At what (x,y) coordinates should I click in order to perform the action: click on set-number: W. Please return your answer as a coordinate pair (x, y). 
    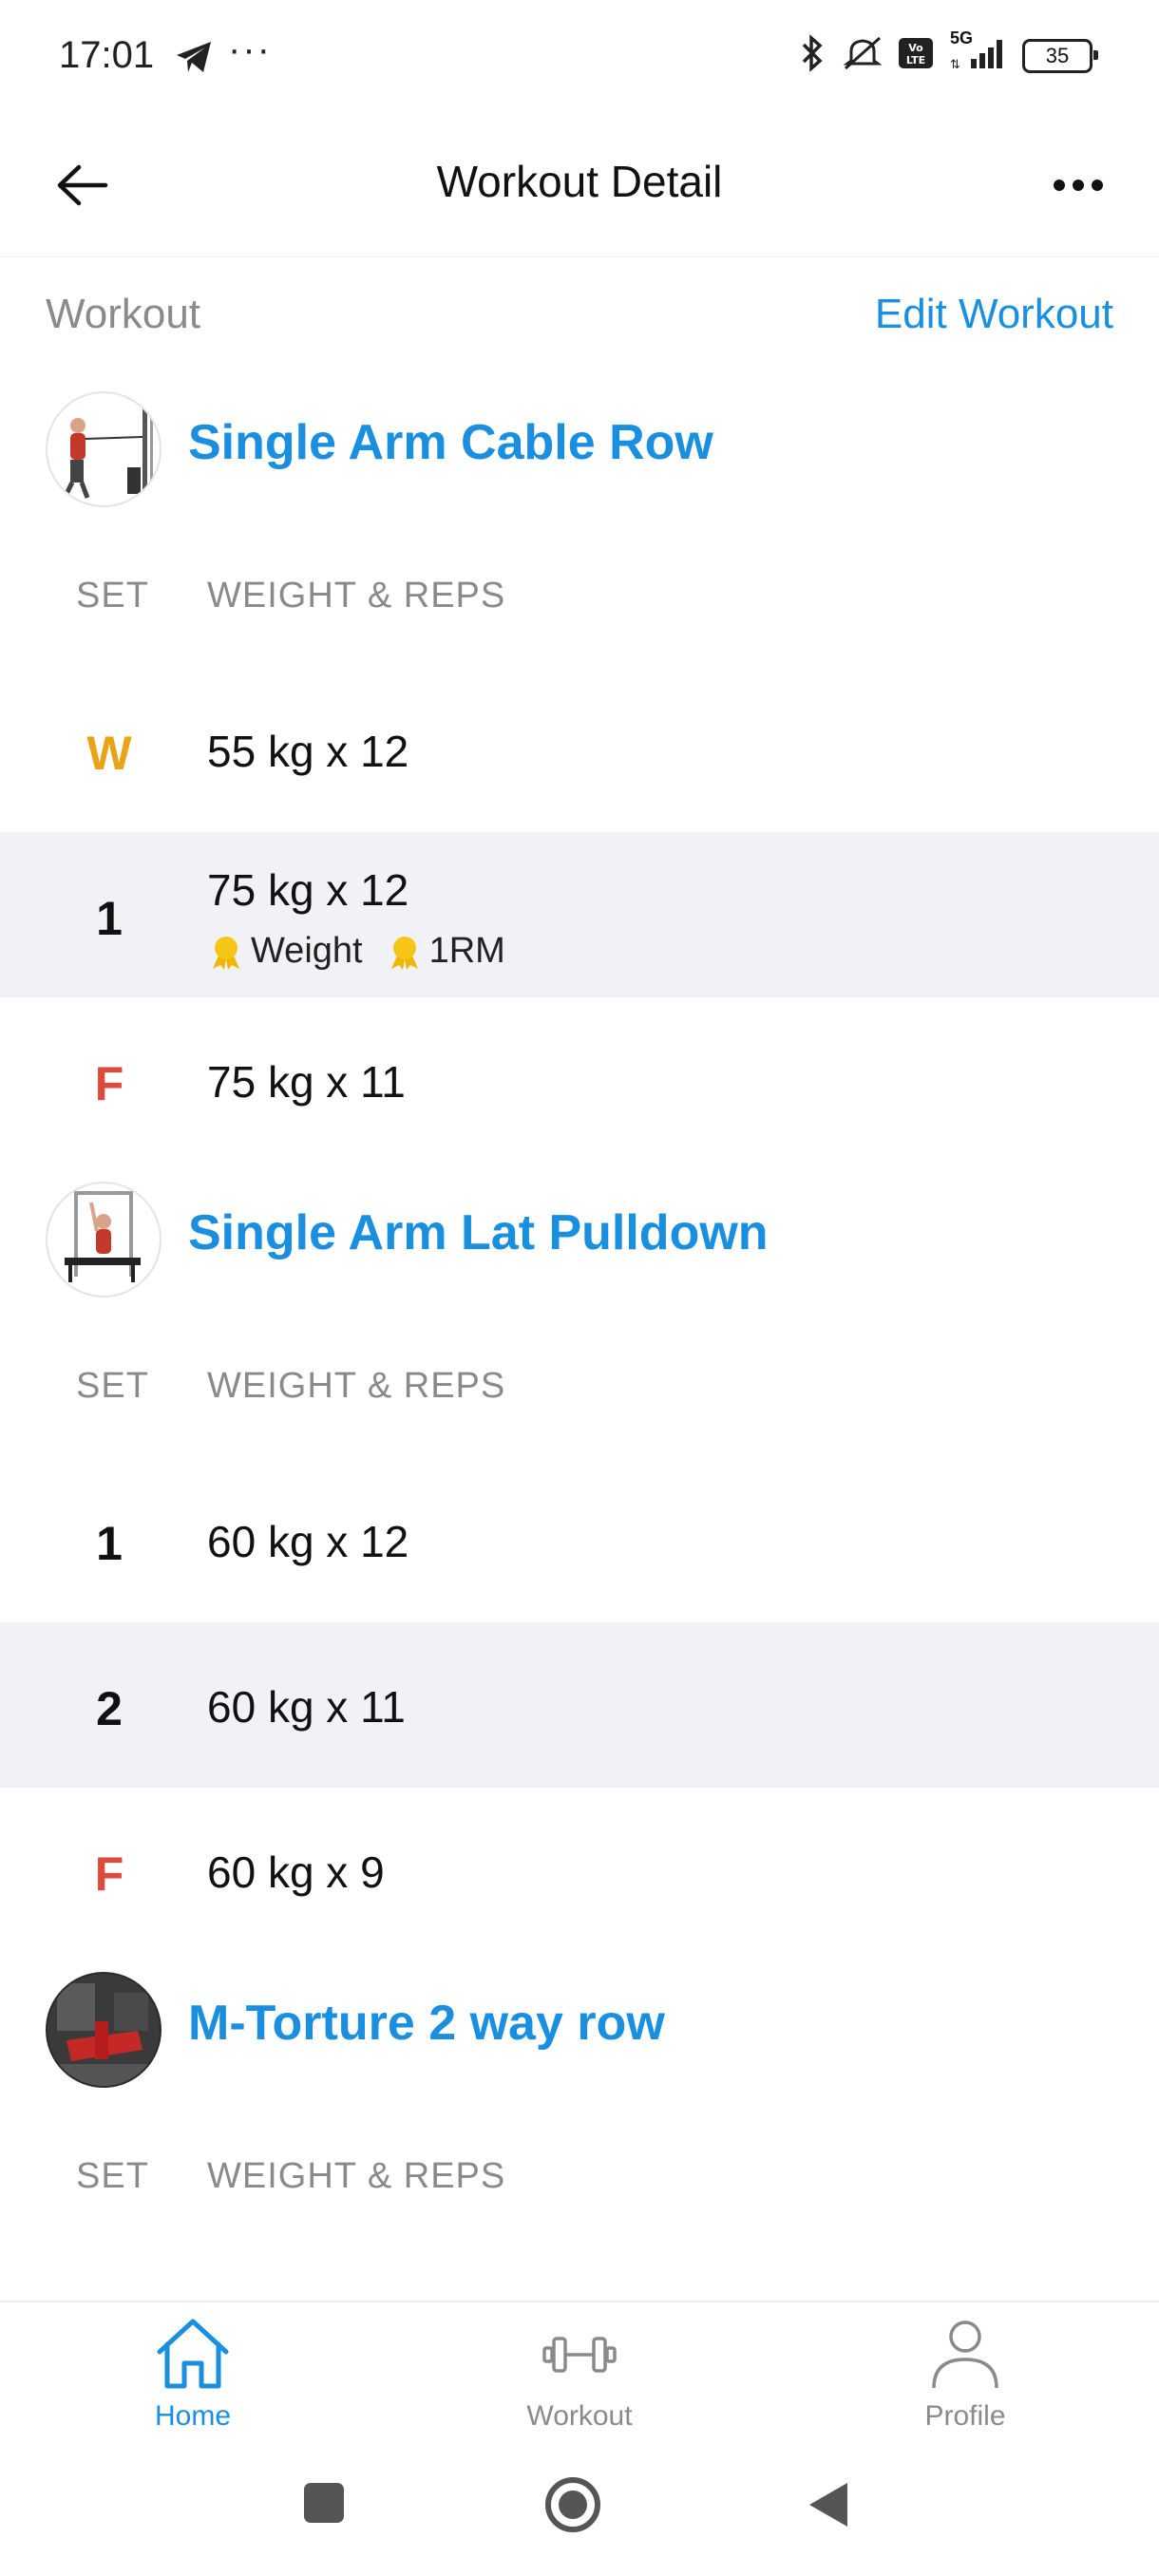
    Looking at the image, I should click on (109, 753).